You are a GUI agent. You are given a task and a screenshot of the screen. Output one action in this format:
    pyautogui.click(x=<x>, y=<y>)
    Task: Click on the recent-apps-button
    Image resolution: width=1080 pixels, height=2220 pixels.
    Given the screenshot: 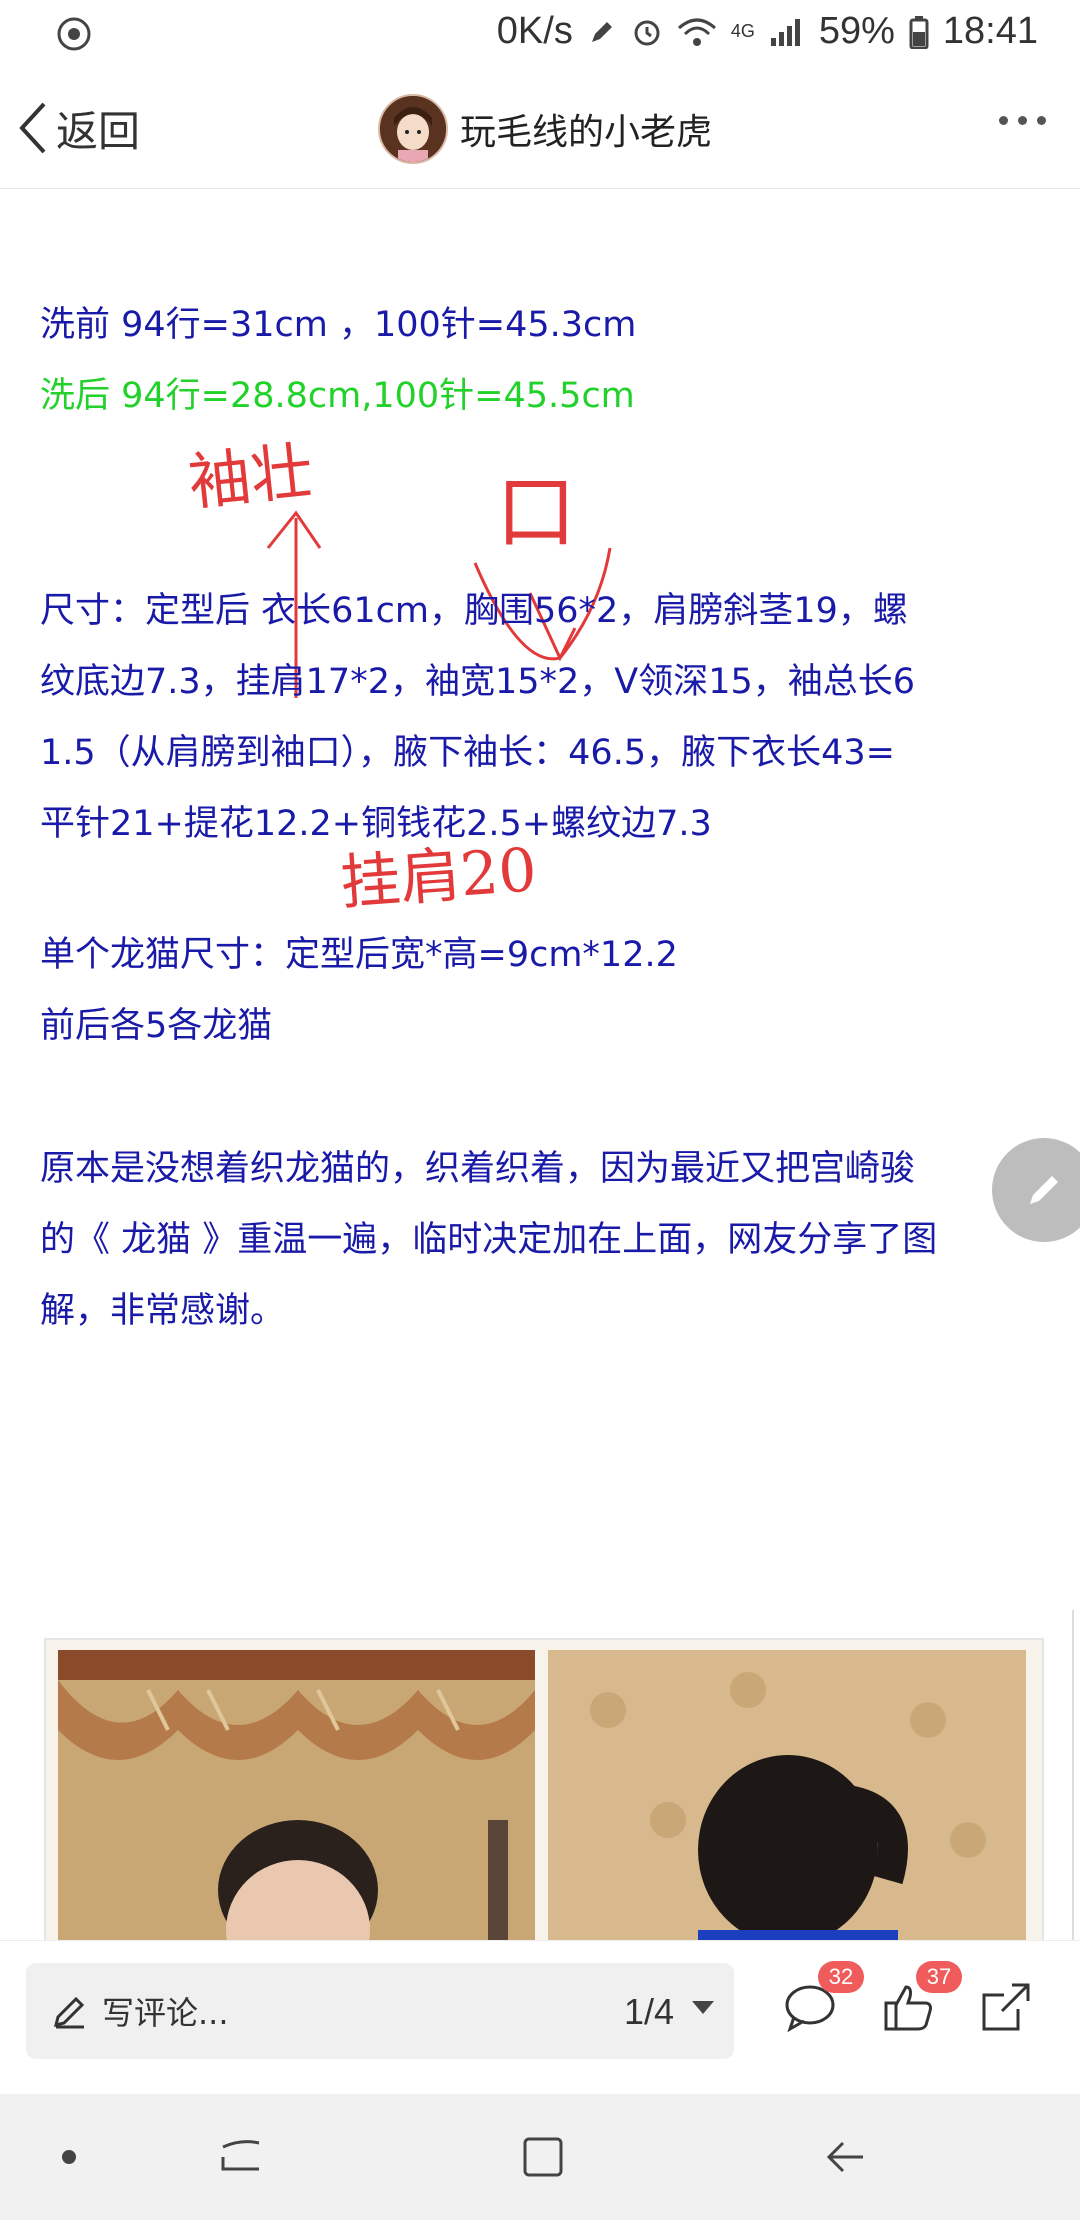 What is the action you would take?
    pyautogui.click(x=241, y=2157)
    